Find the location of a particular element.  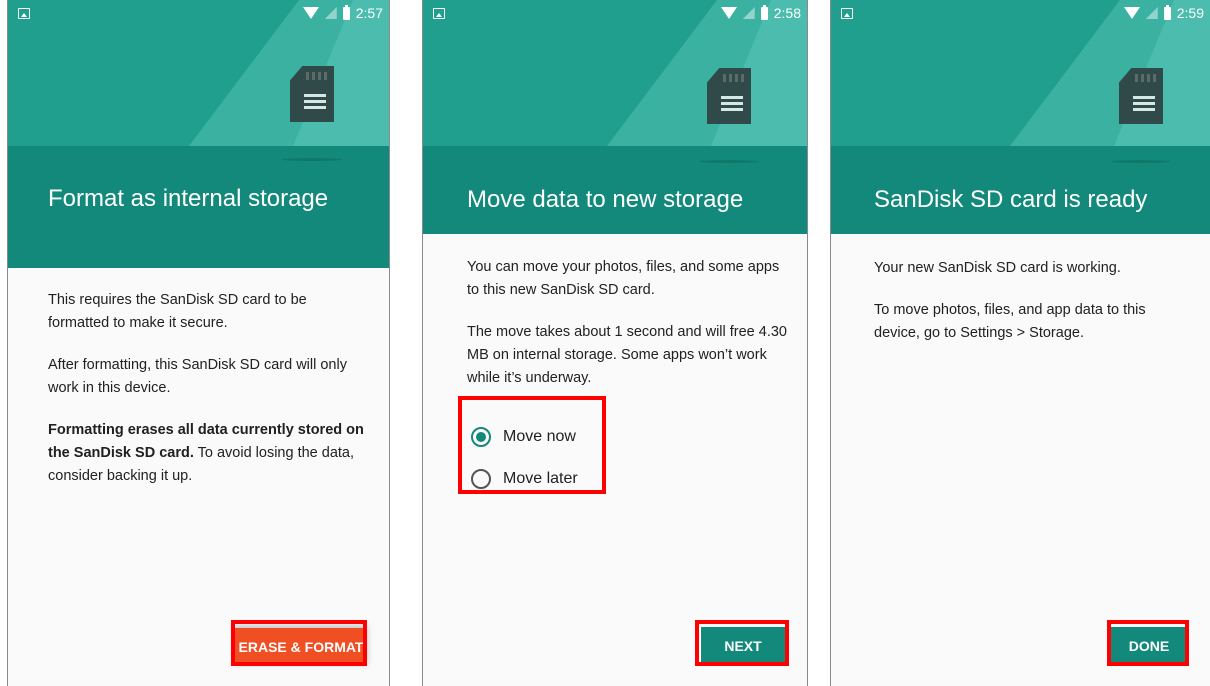

description-paragraph: Your new SanDisk SD card is working. is located at coordinates (997, 268).